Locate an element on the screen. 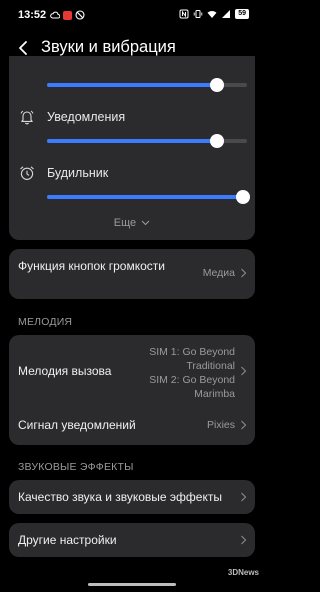  ringtone-sim1-line1: SIM 1: Go Beyond is located at coordinates (192, 352).